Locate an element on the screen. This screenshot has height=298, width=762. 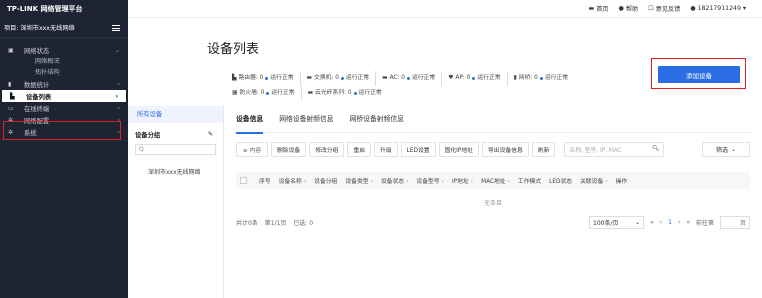
edit-icon: ✎ is located at coordinates (210, 134).